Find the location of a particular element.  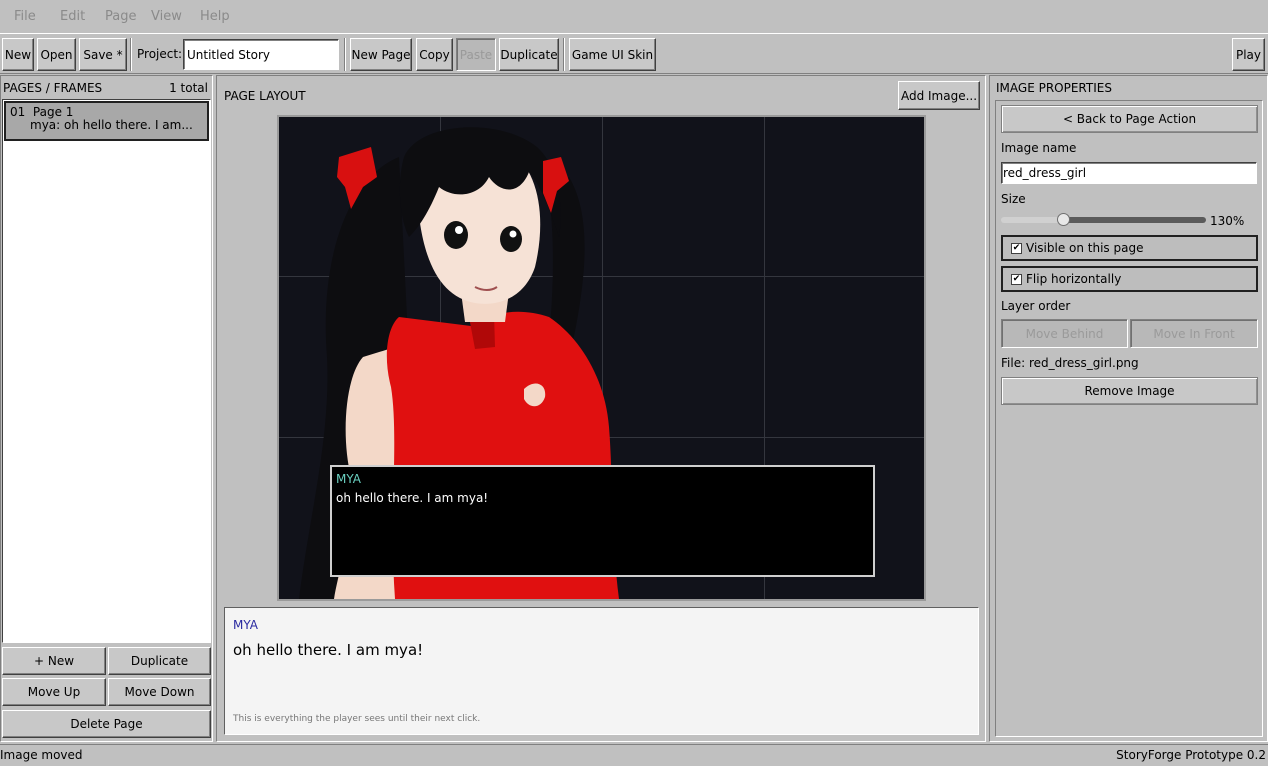

save-button: Save * is located at coordinates (103, 54).